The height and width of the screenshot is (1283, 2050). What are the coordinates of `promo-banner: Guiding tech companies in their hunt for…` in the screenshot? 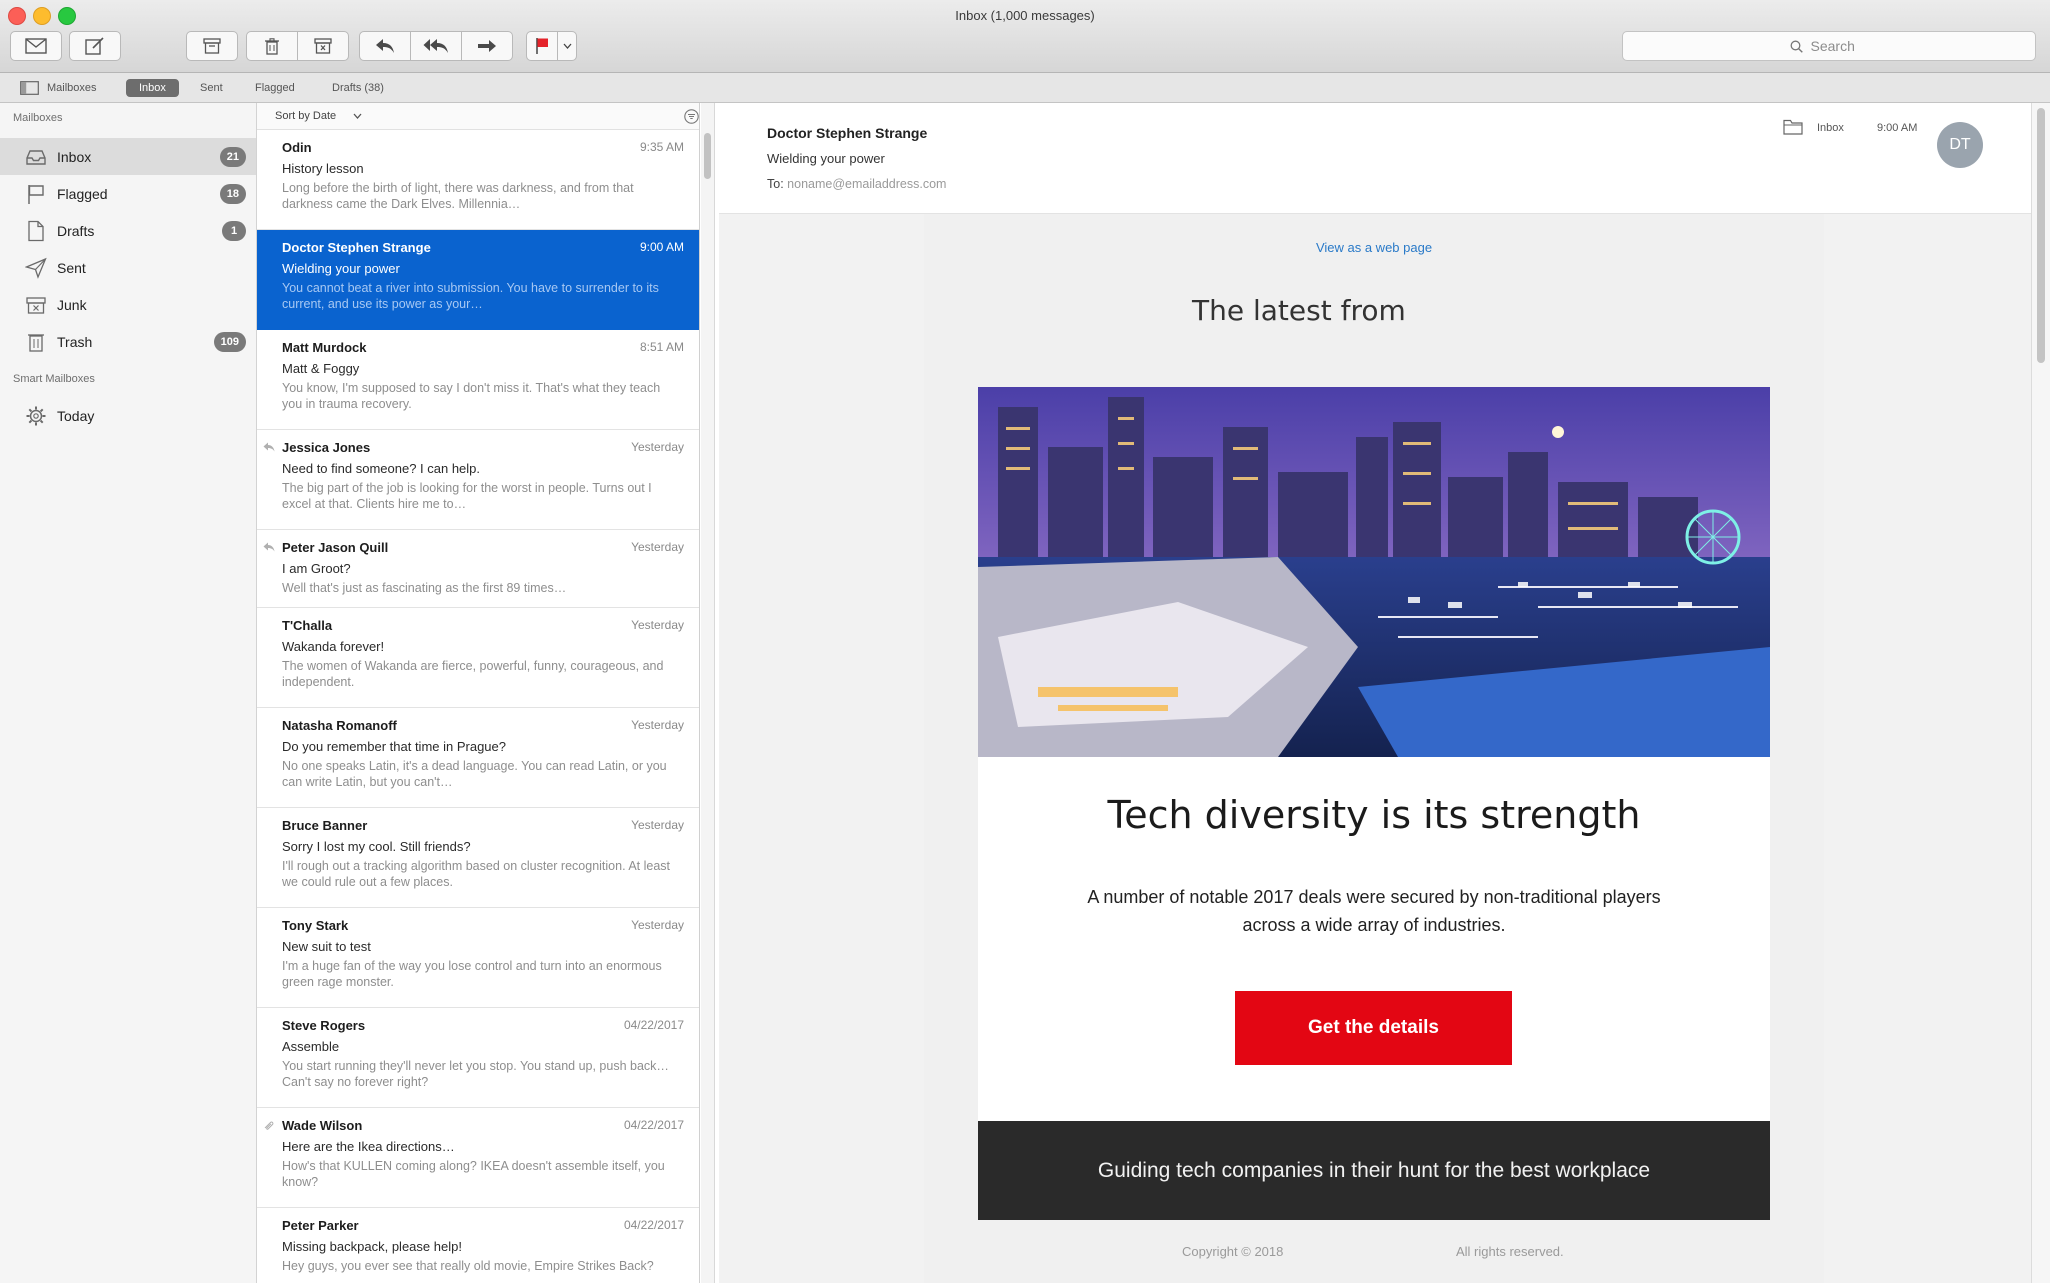 It's located at (1374, 1170).